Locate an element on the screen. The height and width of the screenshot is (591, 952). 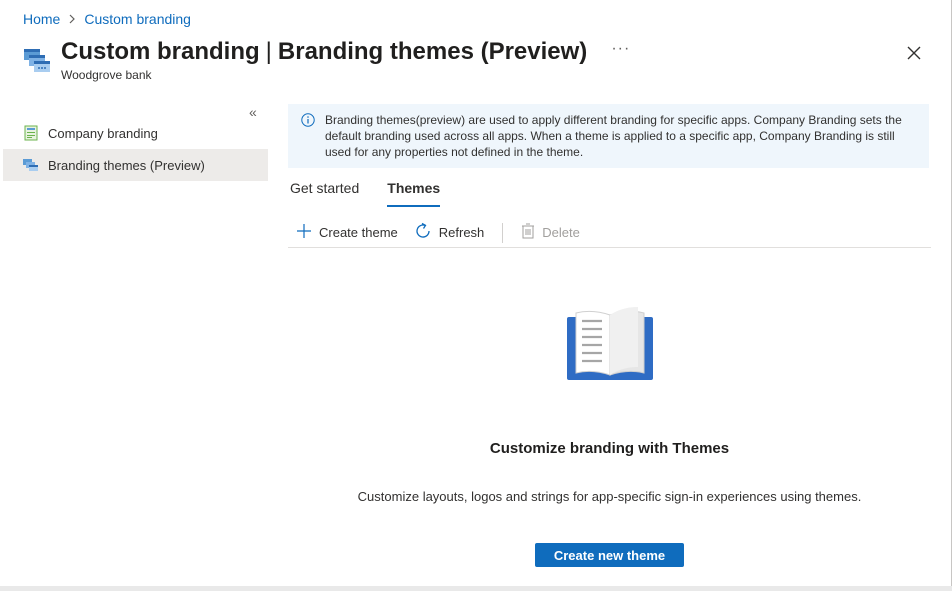
chevron-right-icon is located at coordinates (72, 19).